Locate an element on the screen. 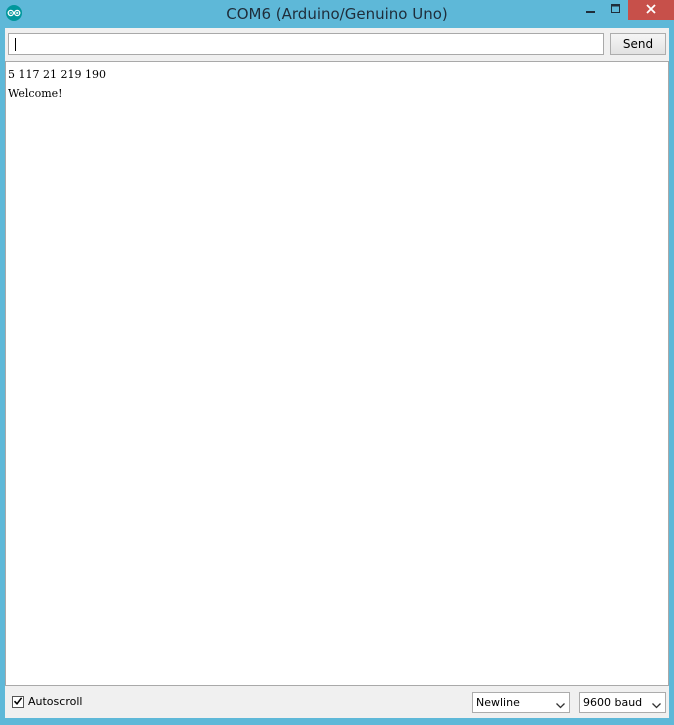  maximize-button is located at coordinates (616, 10).